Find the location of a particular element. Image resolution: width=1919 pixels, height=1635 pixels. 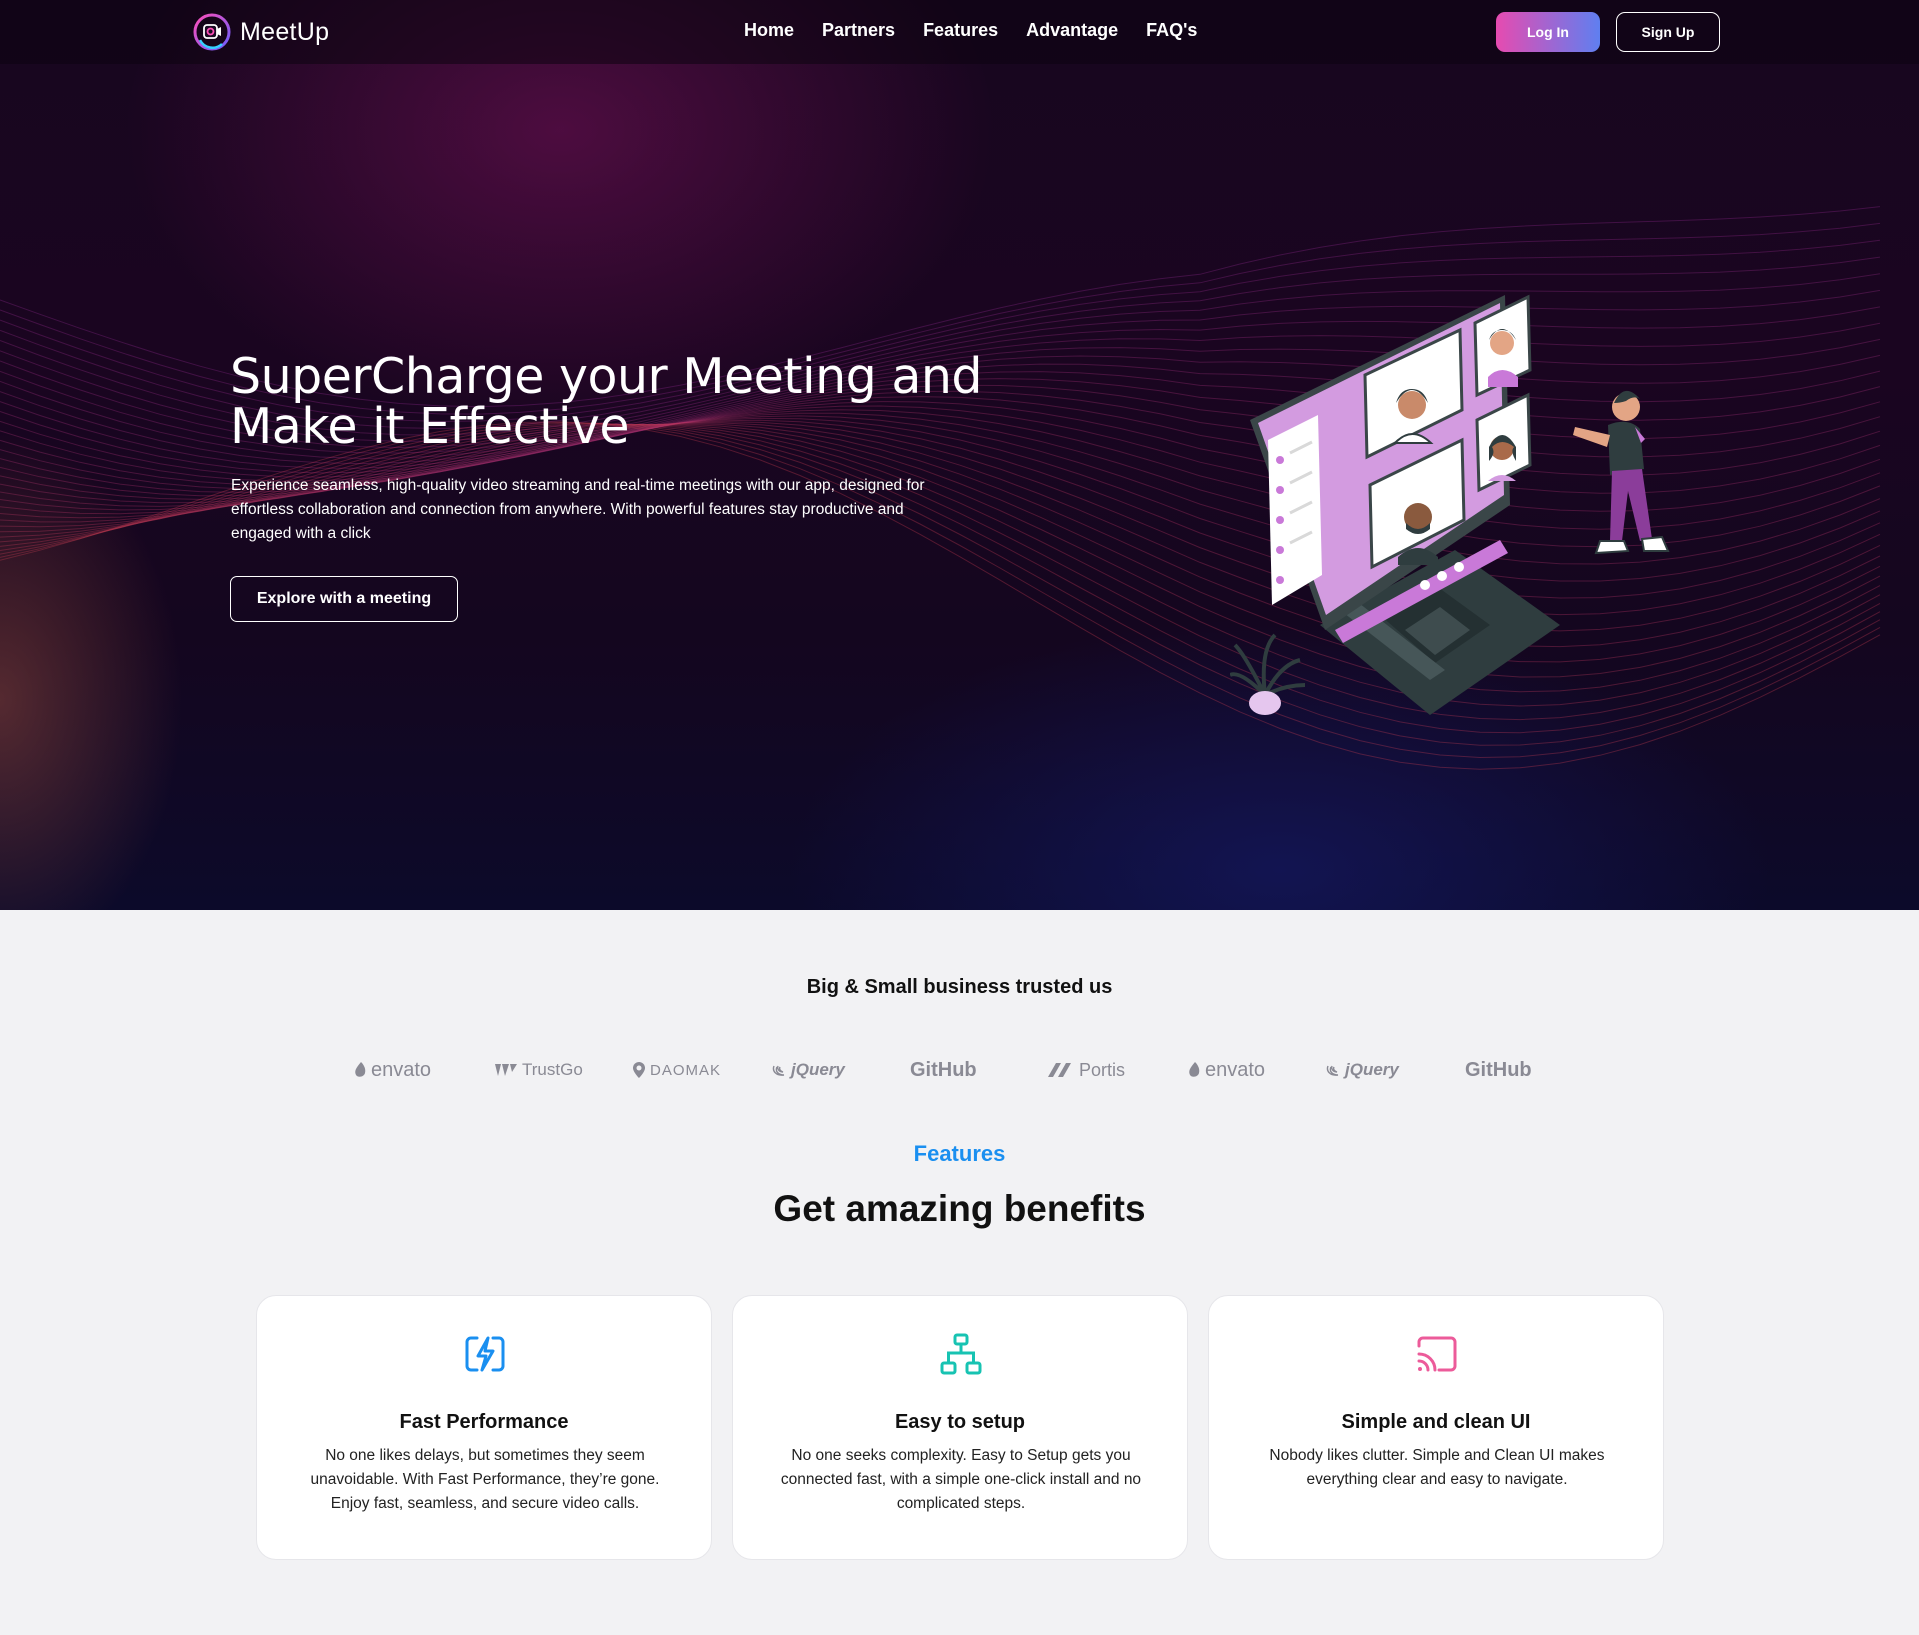

brand-logo-portis: Portis is located at coordinates (1086, 1070).